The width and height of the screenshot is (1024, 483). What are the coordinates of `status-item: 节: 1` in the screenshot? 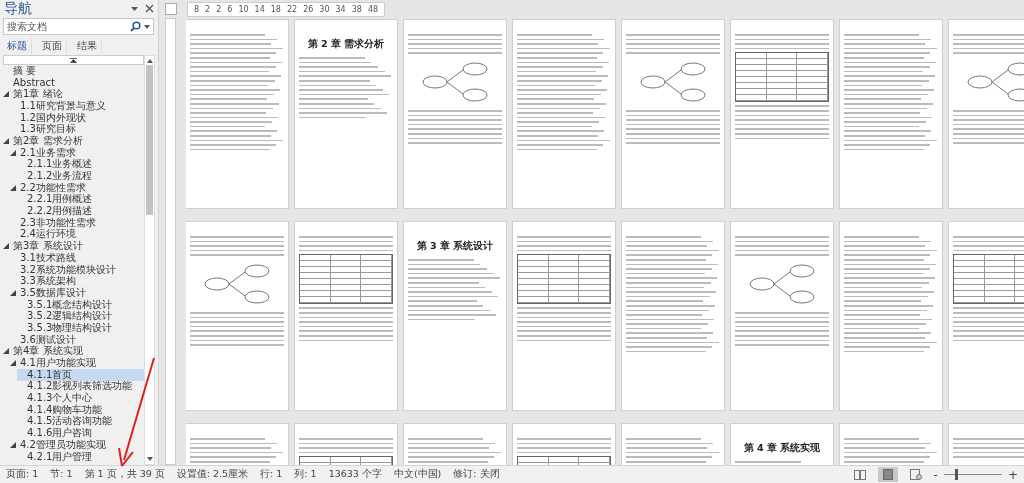 It's located at (61, 474).